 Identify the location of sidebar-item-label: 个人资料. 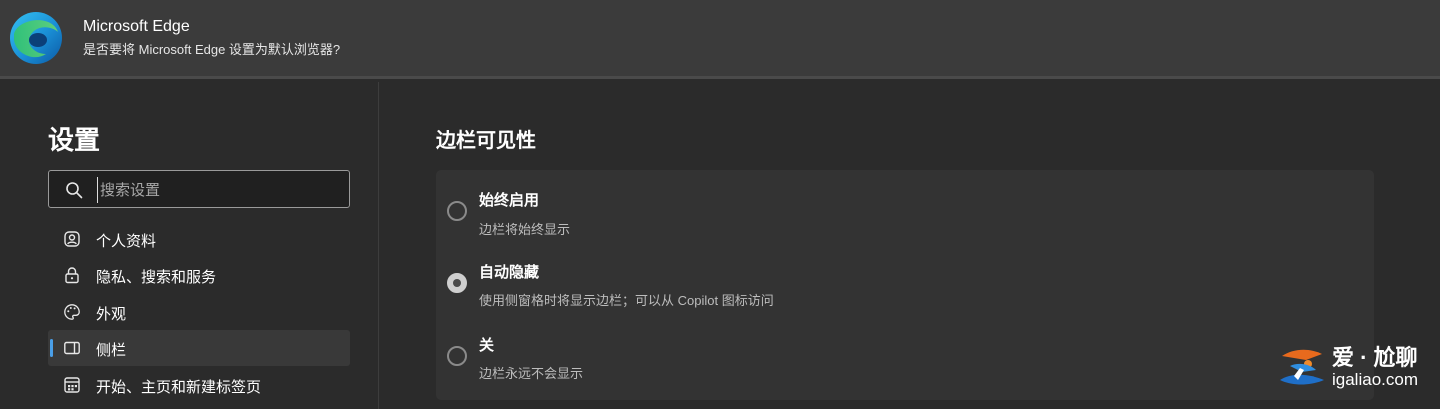
(126, 241).